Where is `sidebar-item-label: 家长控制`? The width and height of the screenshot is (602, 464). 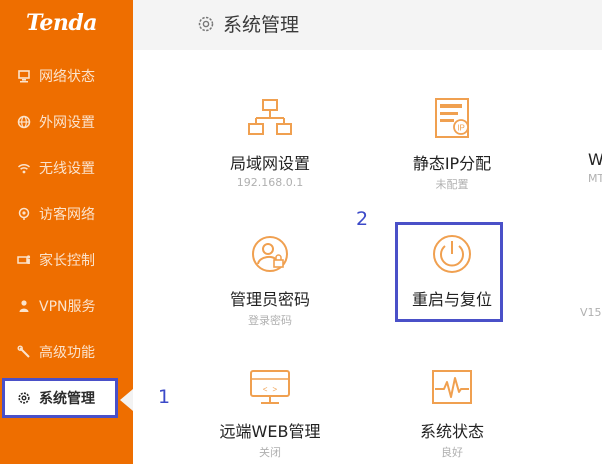
sidebar-item-label: 家长控制 is located at coordinates (67, 261).